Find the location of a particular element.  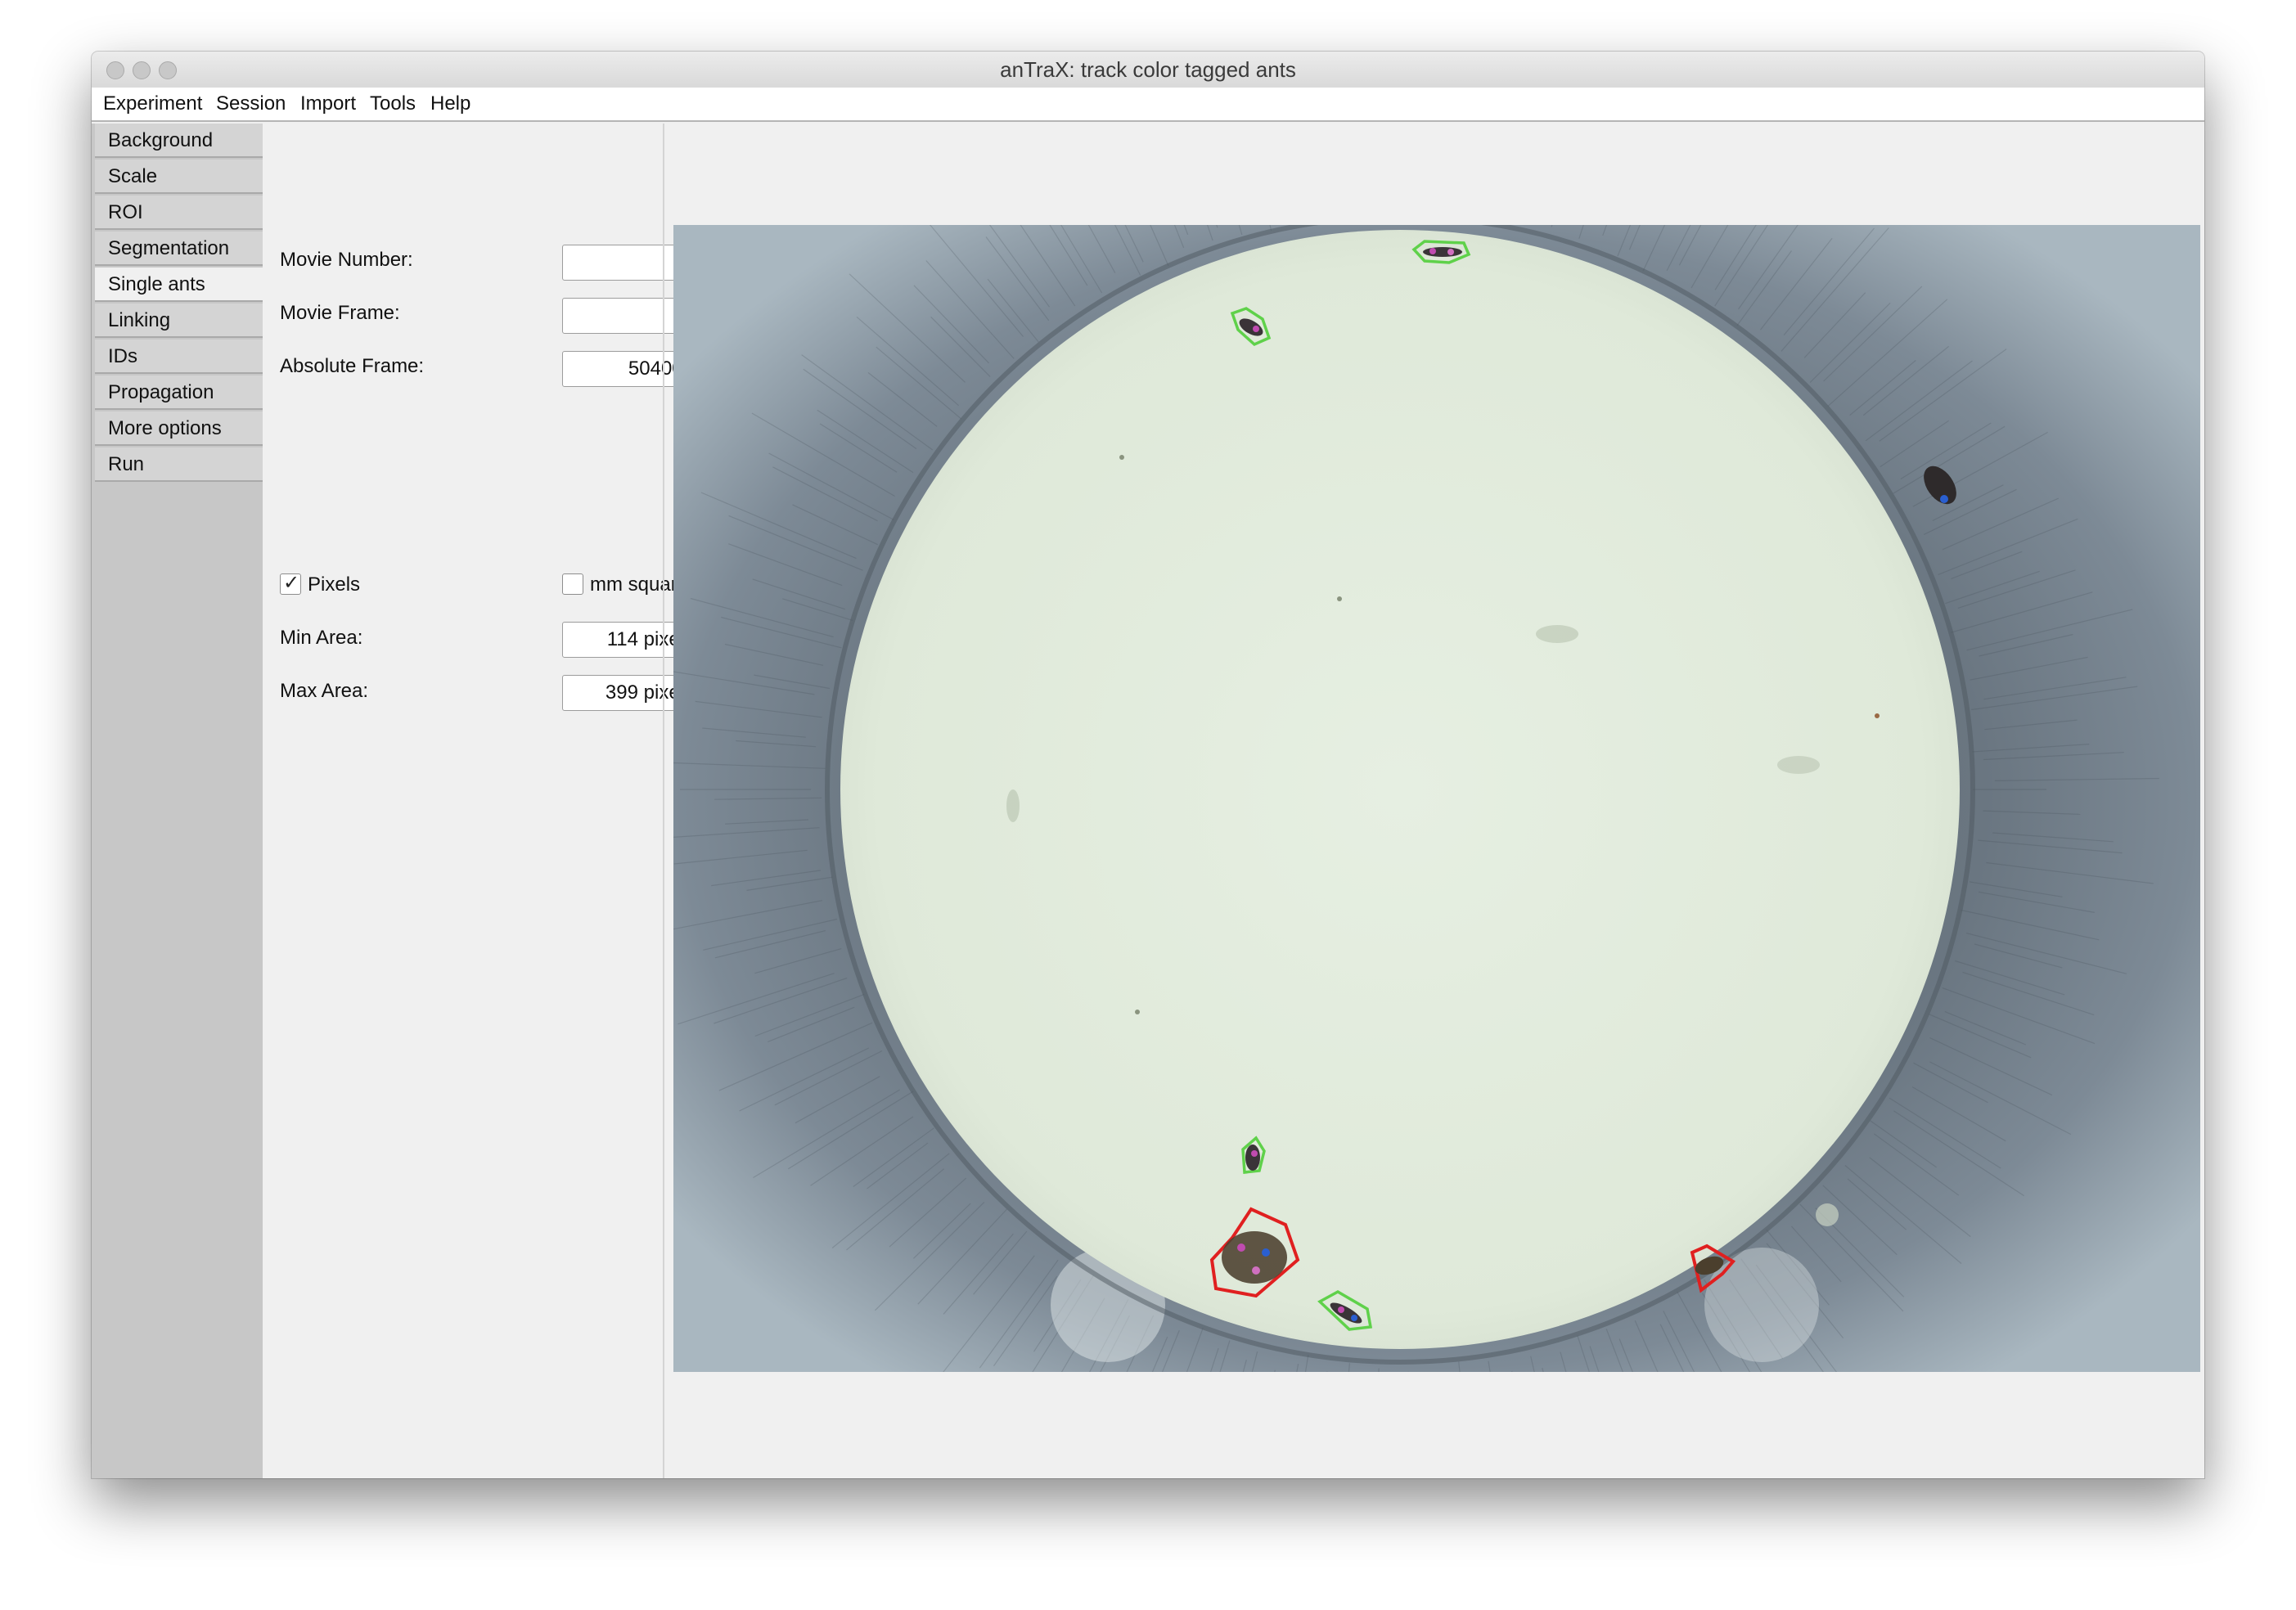

min-area-label: Min Area: is located at coordinates (321, 638).